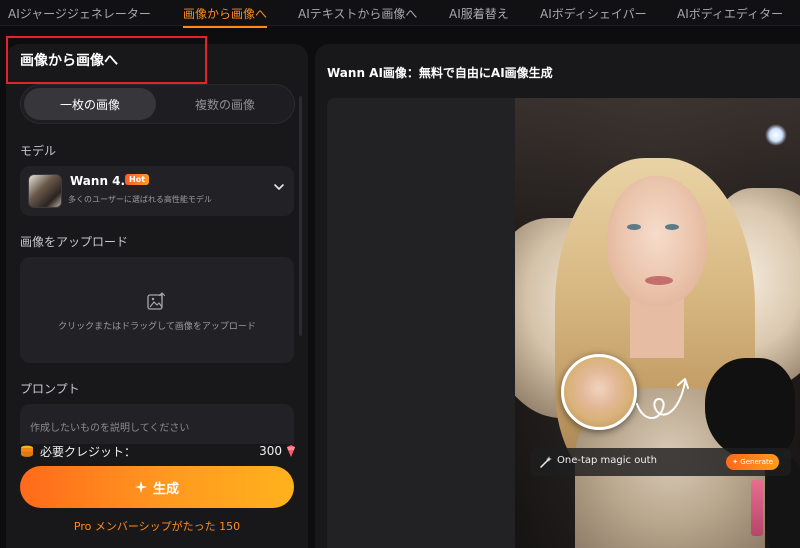  Describe the element at coordinates (662, 398) in the screenshot. I see `curved-arrow-icon` at that location.